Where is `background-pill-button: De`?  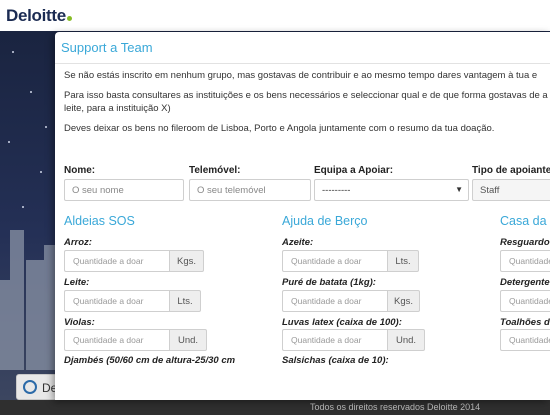
background-pill-button: De is located at coordinates (38, 387).